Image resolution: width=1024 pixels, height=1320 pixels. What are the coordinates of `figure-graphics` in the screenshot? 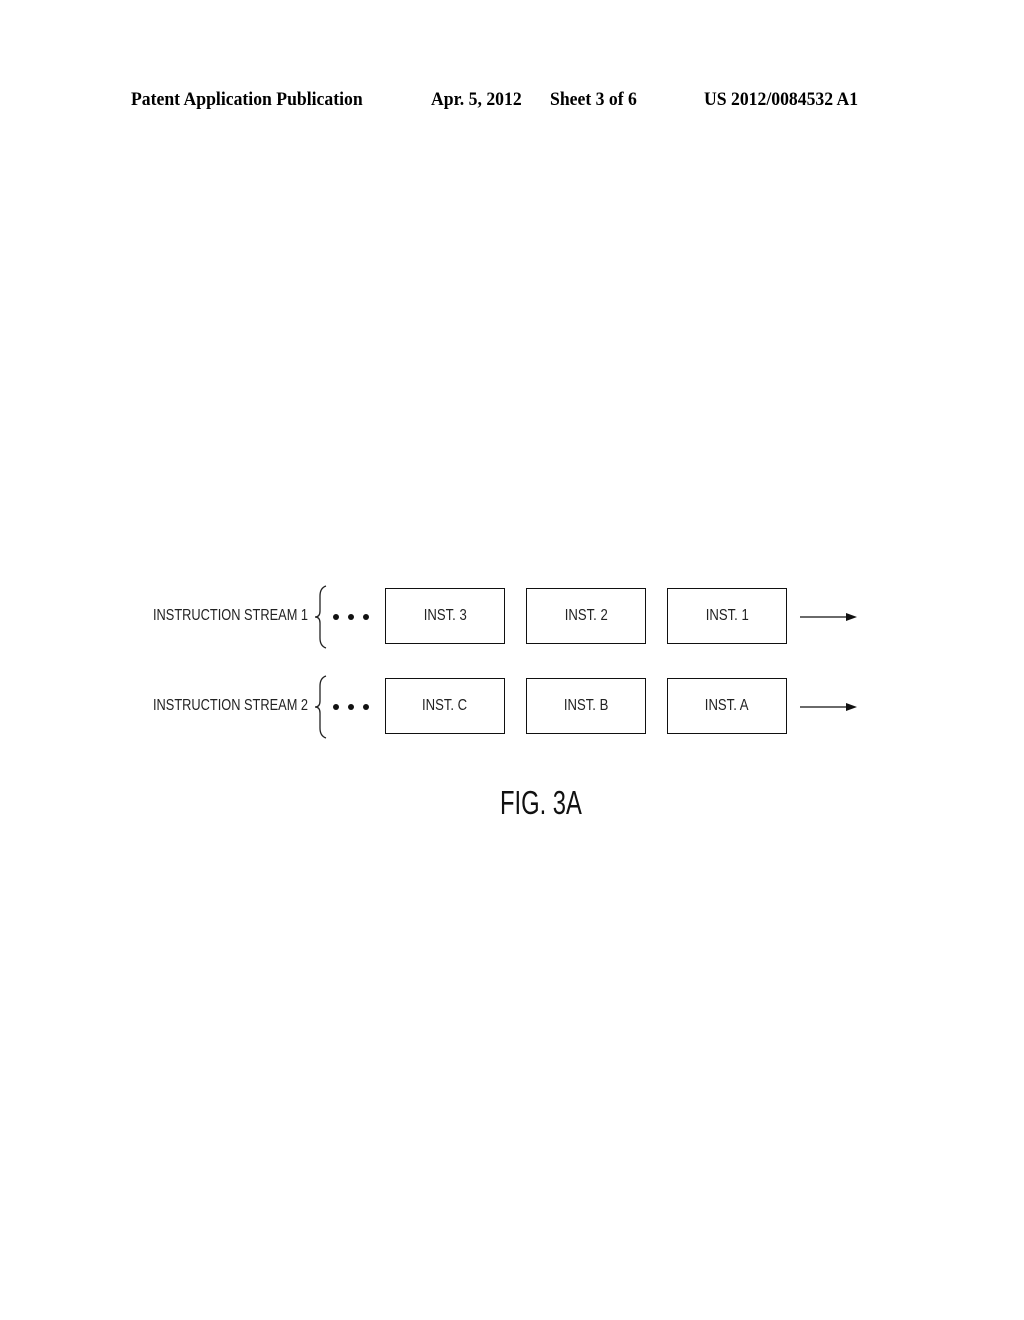 It's located at (585, 662).